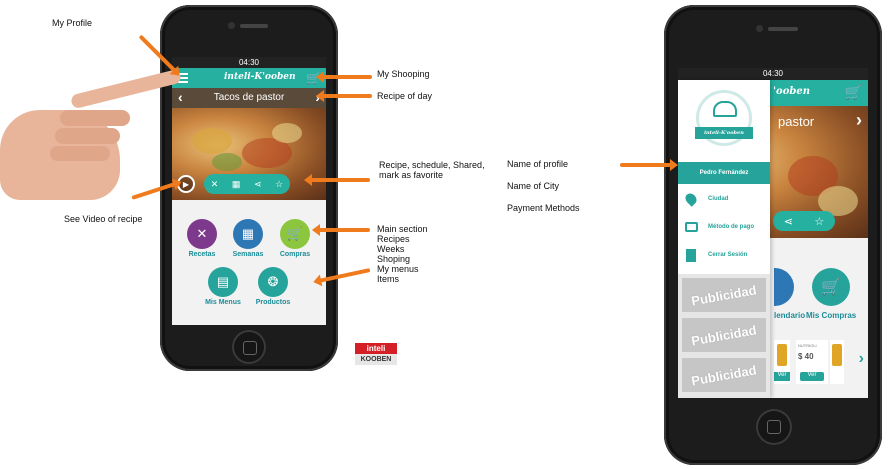  What do you see at coordinates (337, 180) in the screenshot?
I see `arrow-recipe-actions` at bounding box center [337, 180].